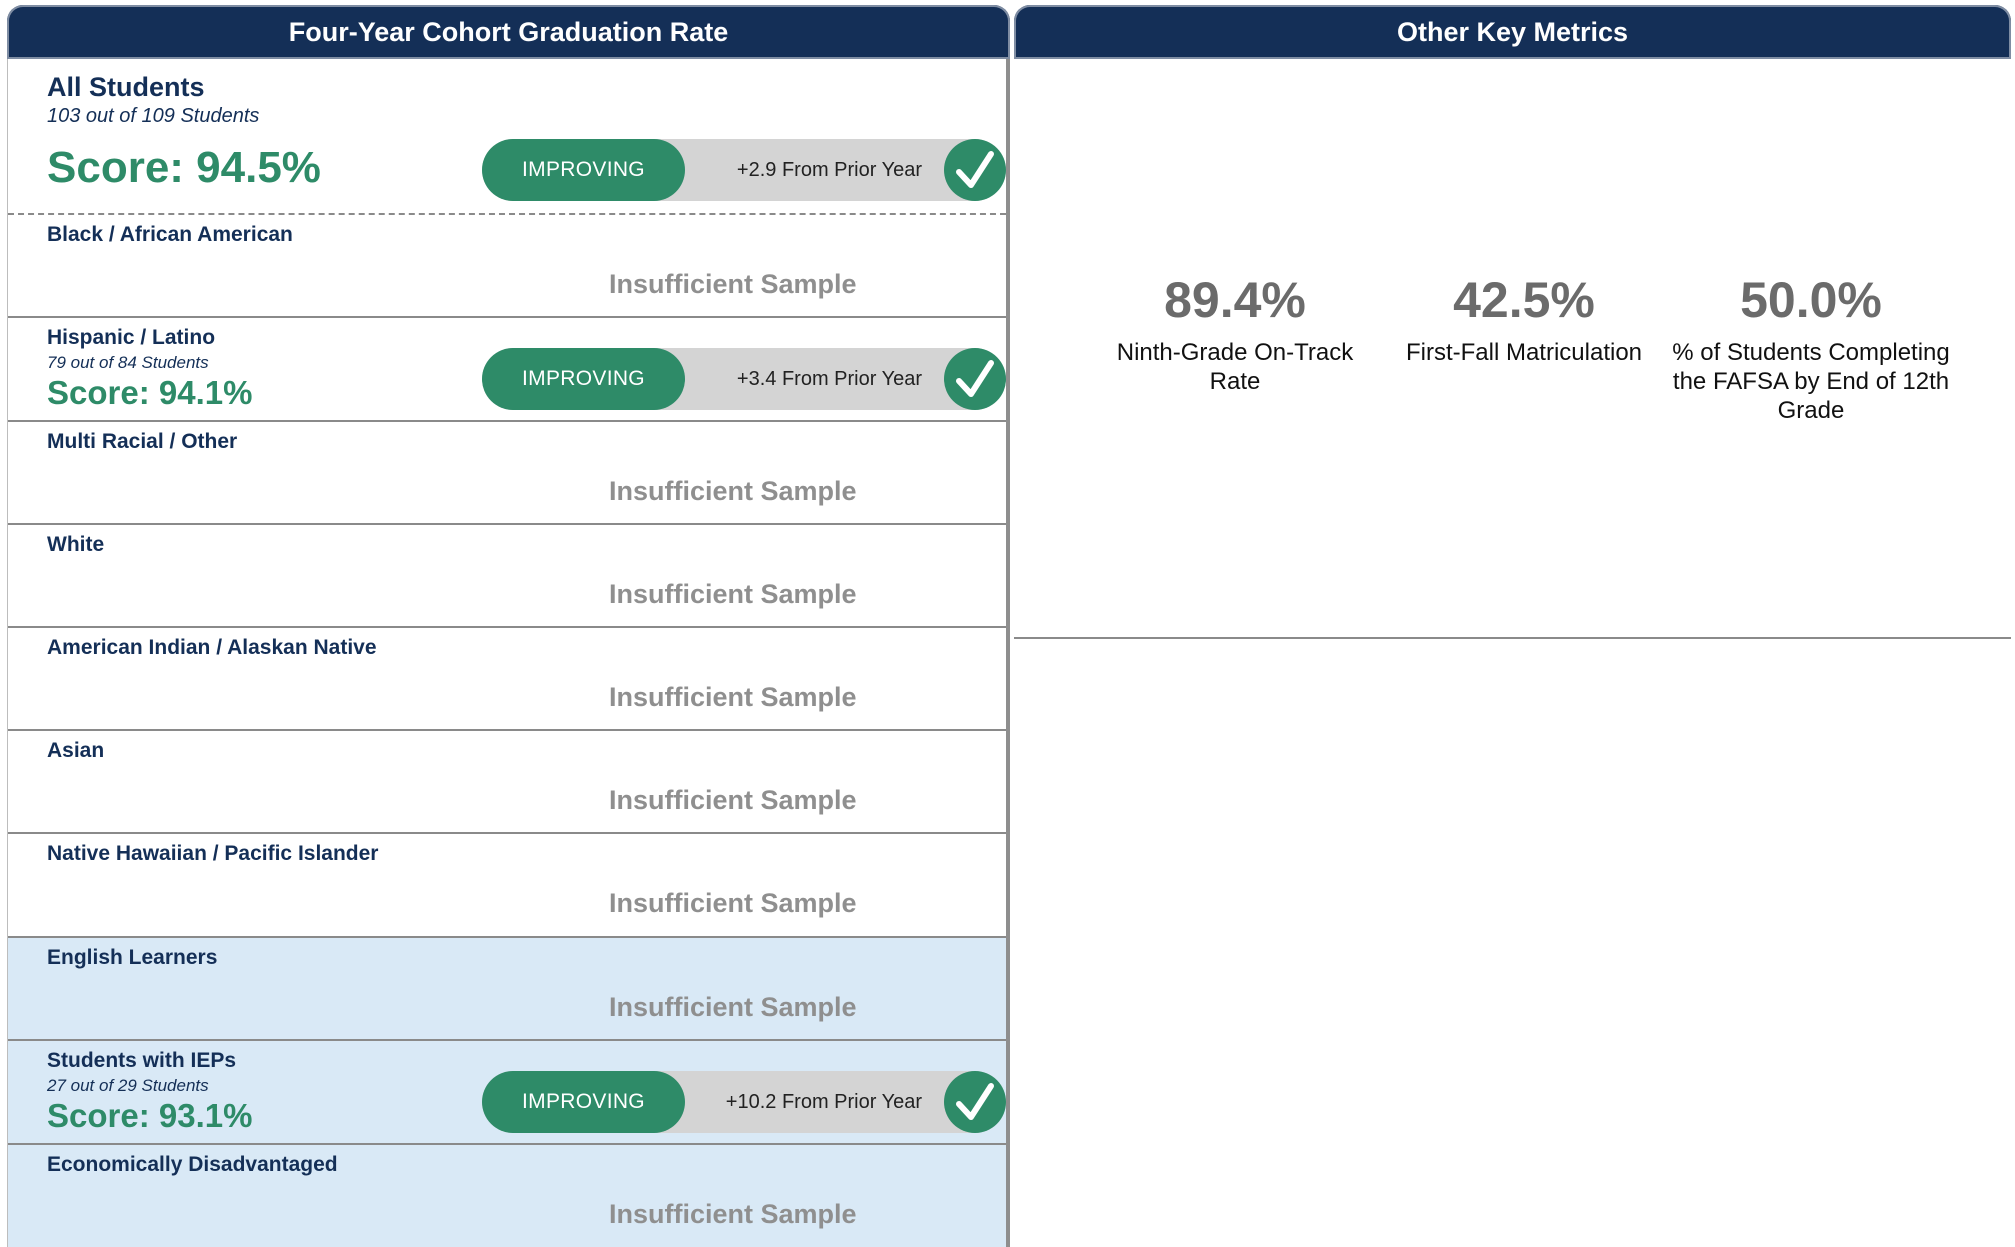 The image size is (2015, 1247). I want to click on metric-label: First-Fall Matriculation, so click(1524, 352).